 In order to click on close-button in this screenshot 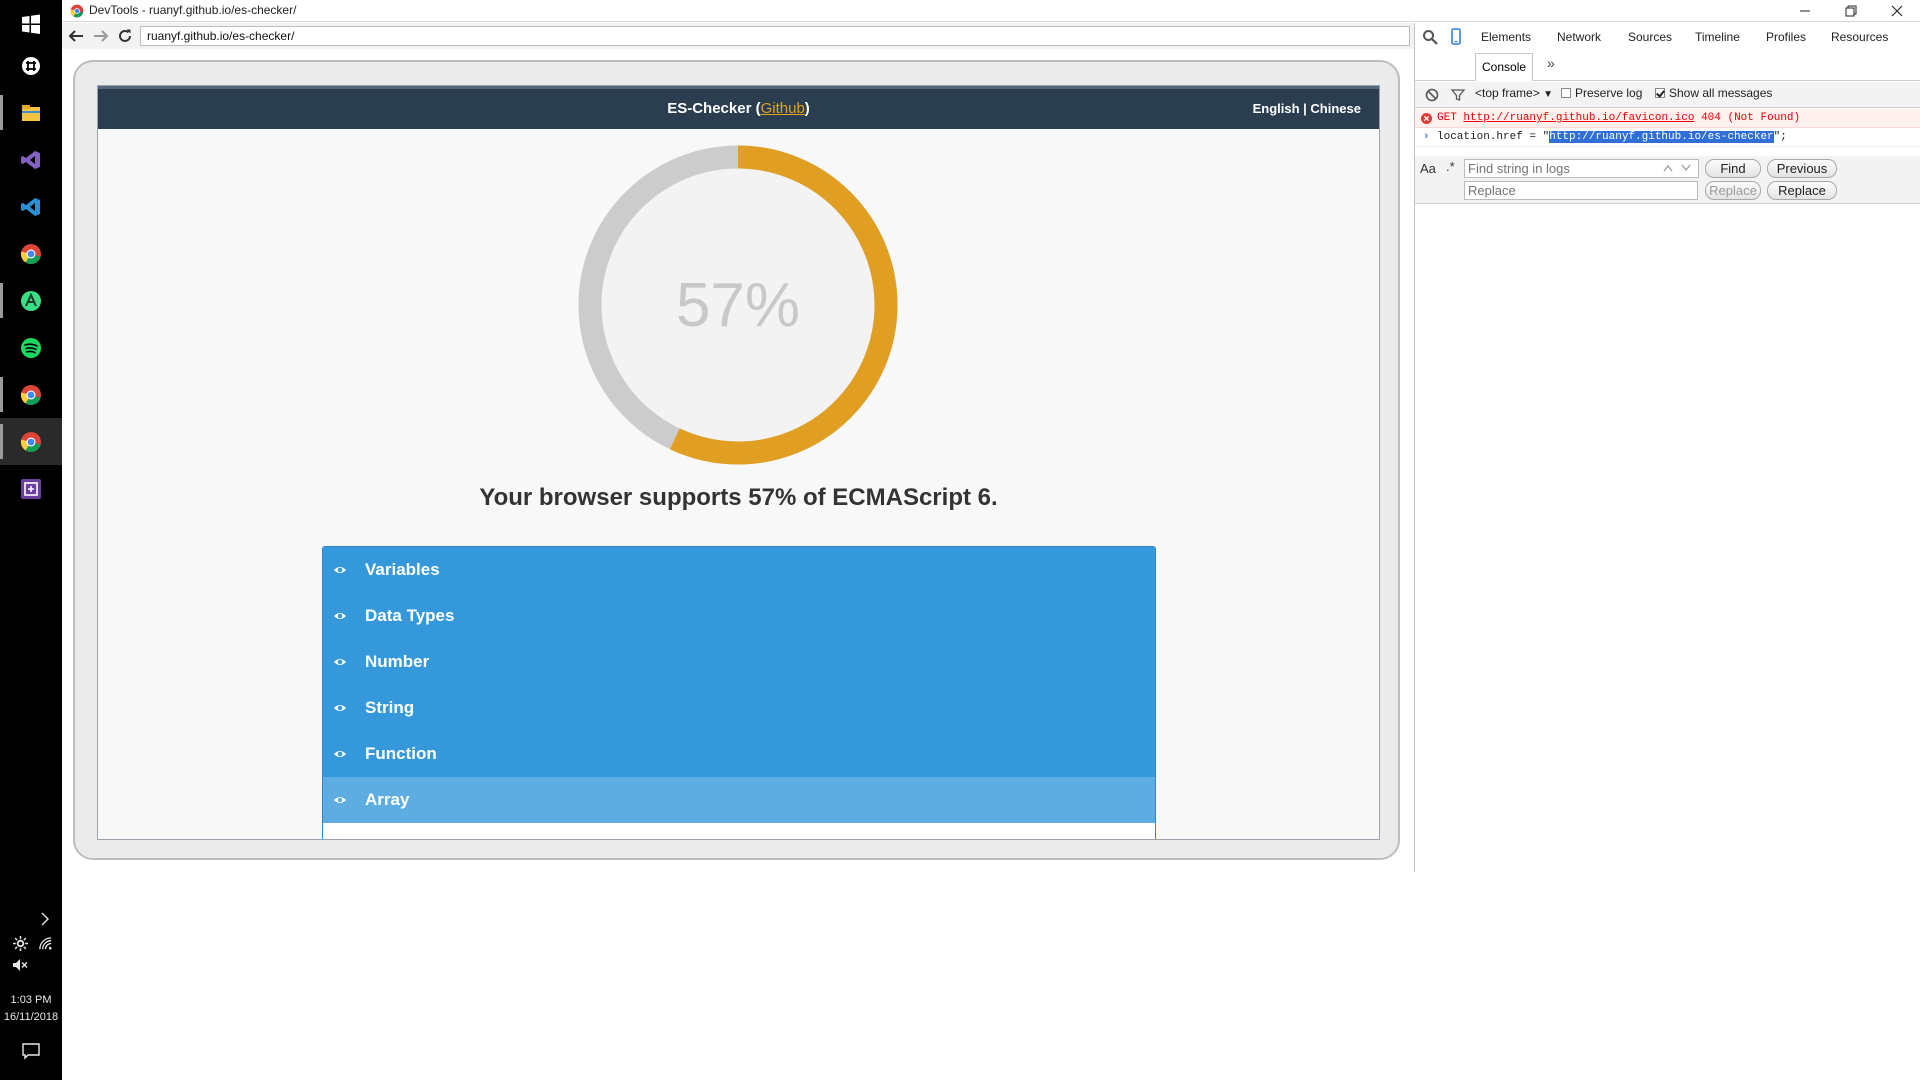, I will do `click(1897, 11)`.